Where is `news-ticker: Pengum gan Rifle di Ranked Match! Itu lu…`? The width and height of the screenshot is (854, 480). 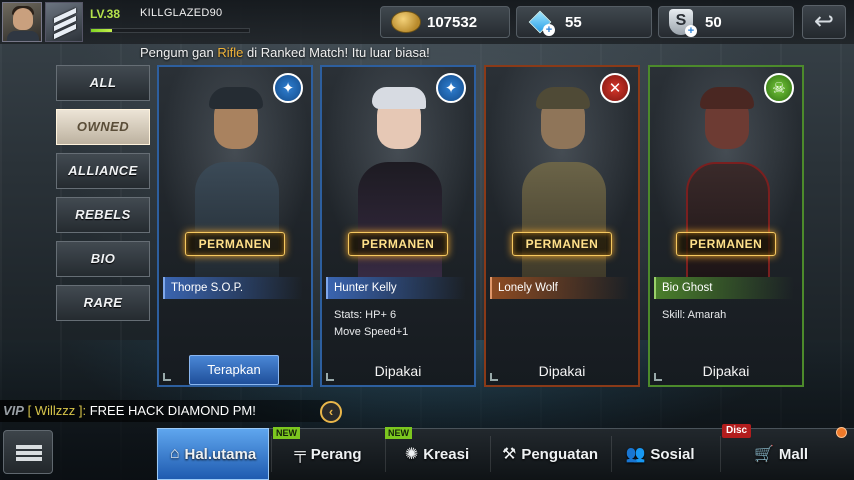 news-ticker: Pengum gan Rifle di Ranked Match! Itu lu… is located at coordinates (285, 52).